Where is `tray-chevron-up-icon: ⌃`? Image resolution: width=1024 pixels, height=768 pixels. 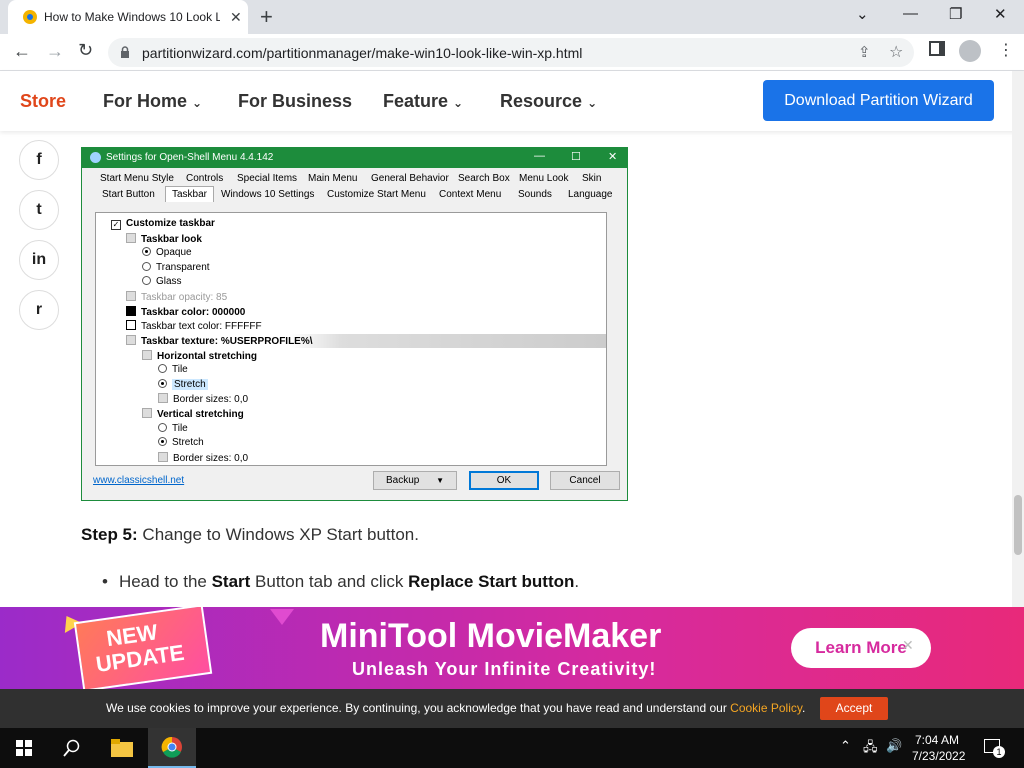 tray-chevron-up-icon: ⌃ is located at coordinates (845, 746).